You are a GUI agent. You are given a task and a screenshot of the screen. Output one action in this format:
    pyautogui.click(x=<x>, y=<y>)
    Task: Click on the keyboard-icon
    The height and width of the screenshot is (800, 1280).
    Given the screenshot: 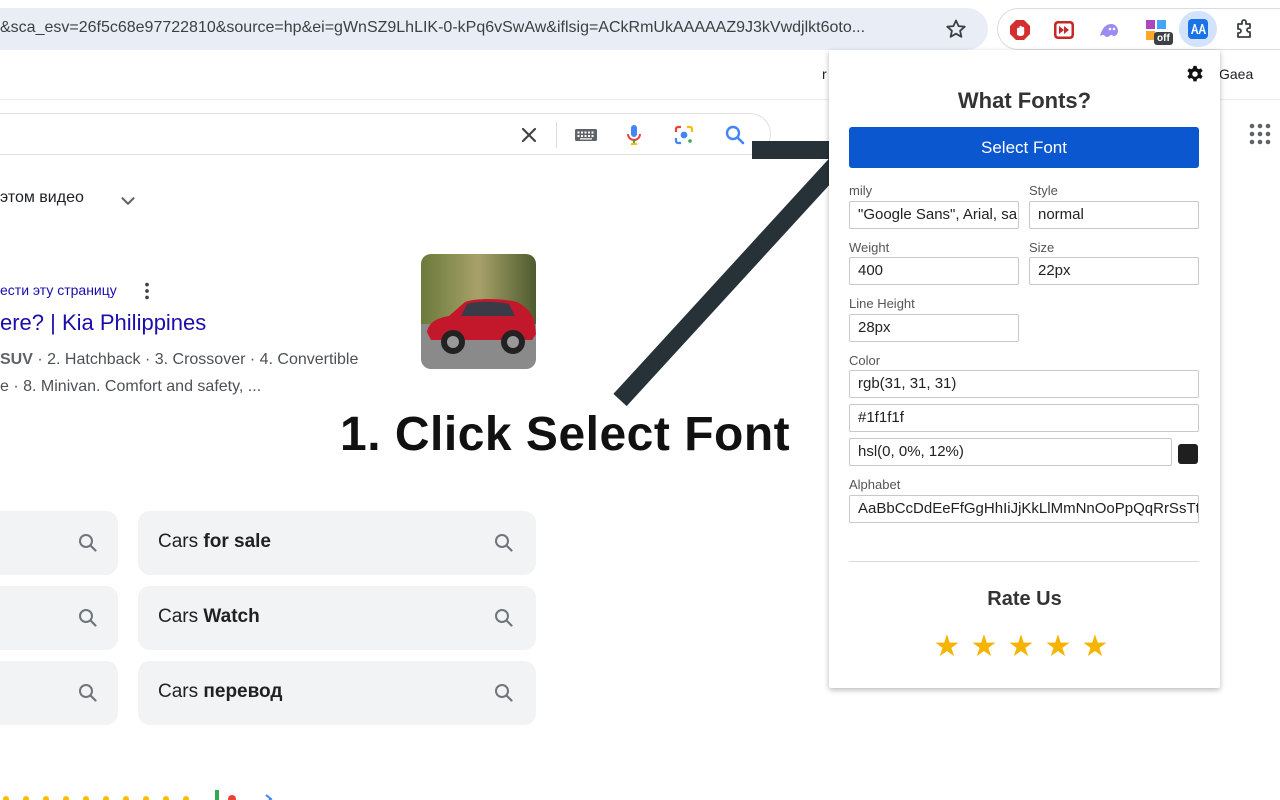 What is the action you would take?
    pyautogui.click(x=586, y=135)
    